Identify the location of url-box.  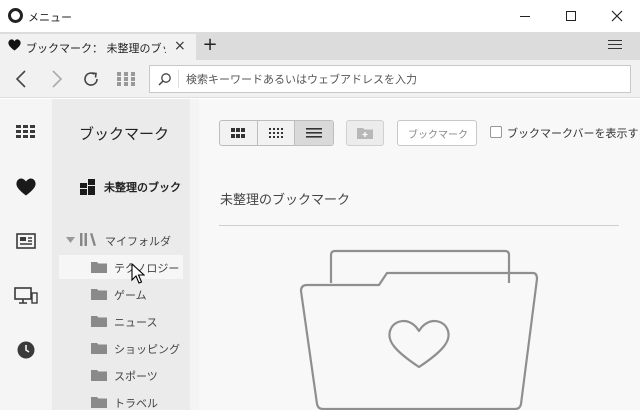
(390, 79).